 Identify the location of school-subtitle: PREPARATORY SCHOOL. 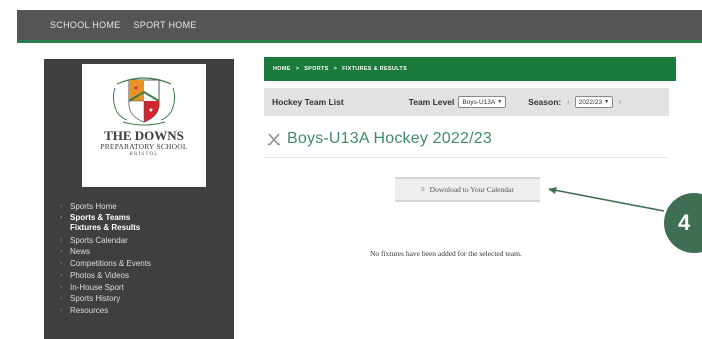
(144, 146).